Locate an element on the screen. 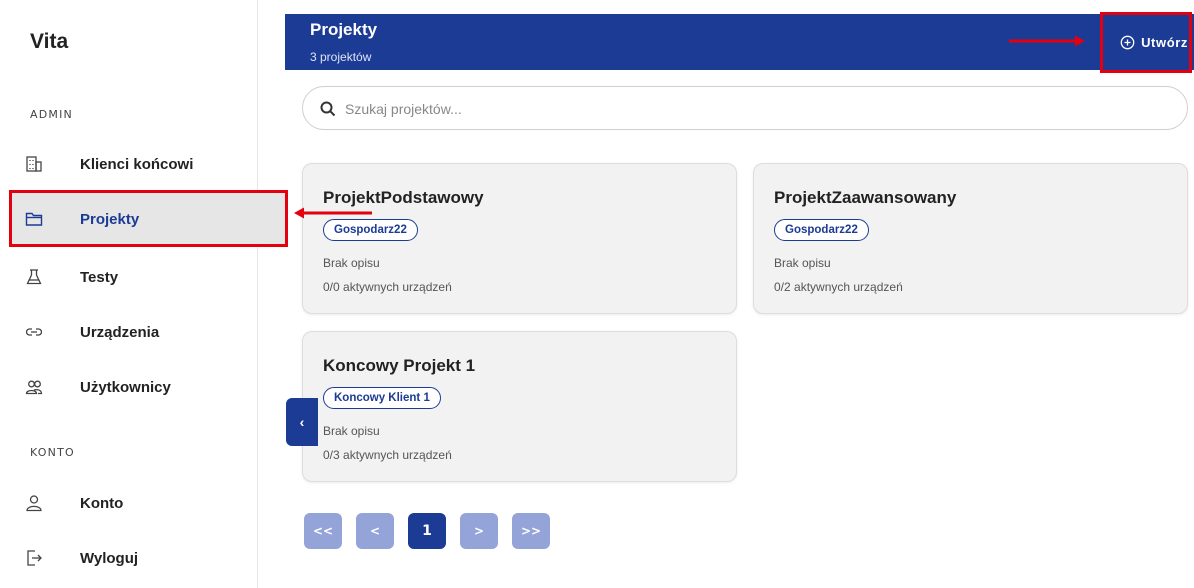 The height and width of the screenshot is (588, 1194). plus-circle-icon is located at coordinates (1127, 42).